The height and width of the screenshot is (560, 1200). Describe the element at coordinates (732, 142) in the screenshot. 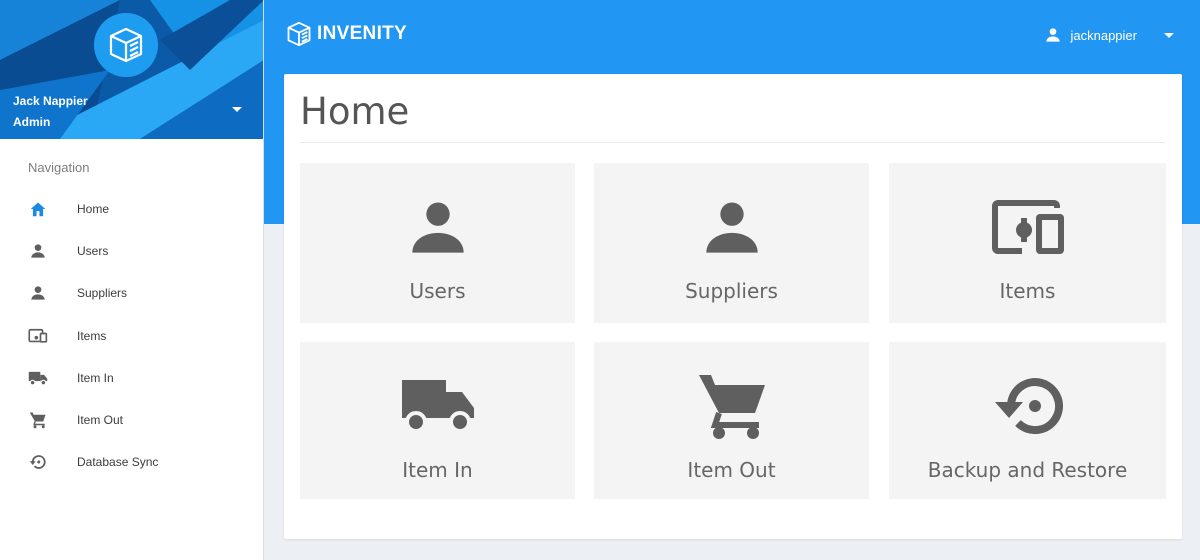

I see `title-divider` at that location.